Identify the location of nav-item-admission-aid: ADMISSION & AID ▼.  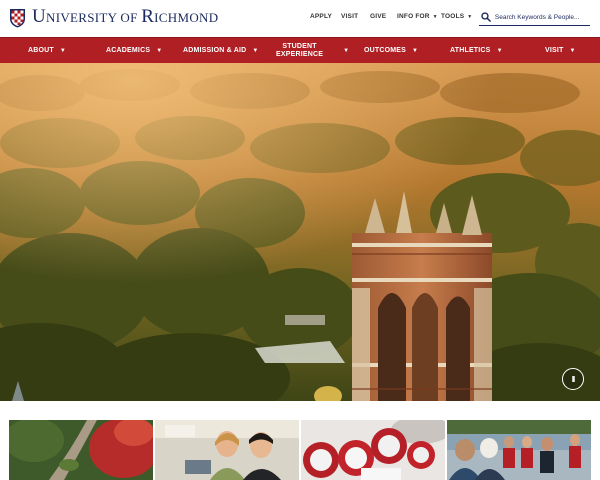
(221, 51).